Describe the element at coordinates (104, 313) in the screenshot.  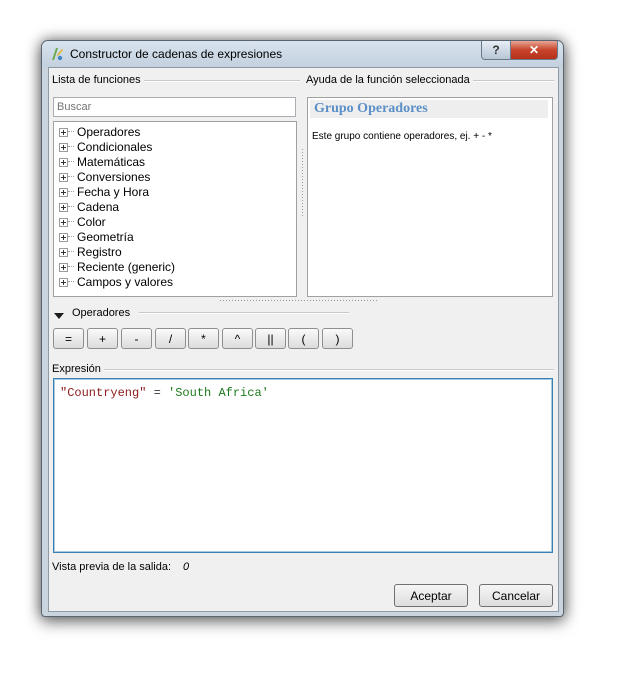
I see `operators-label: Operadores` at that location.